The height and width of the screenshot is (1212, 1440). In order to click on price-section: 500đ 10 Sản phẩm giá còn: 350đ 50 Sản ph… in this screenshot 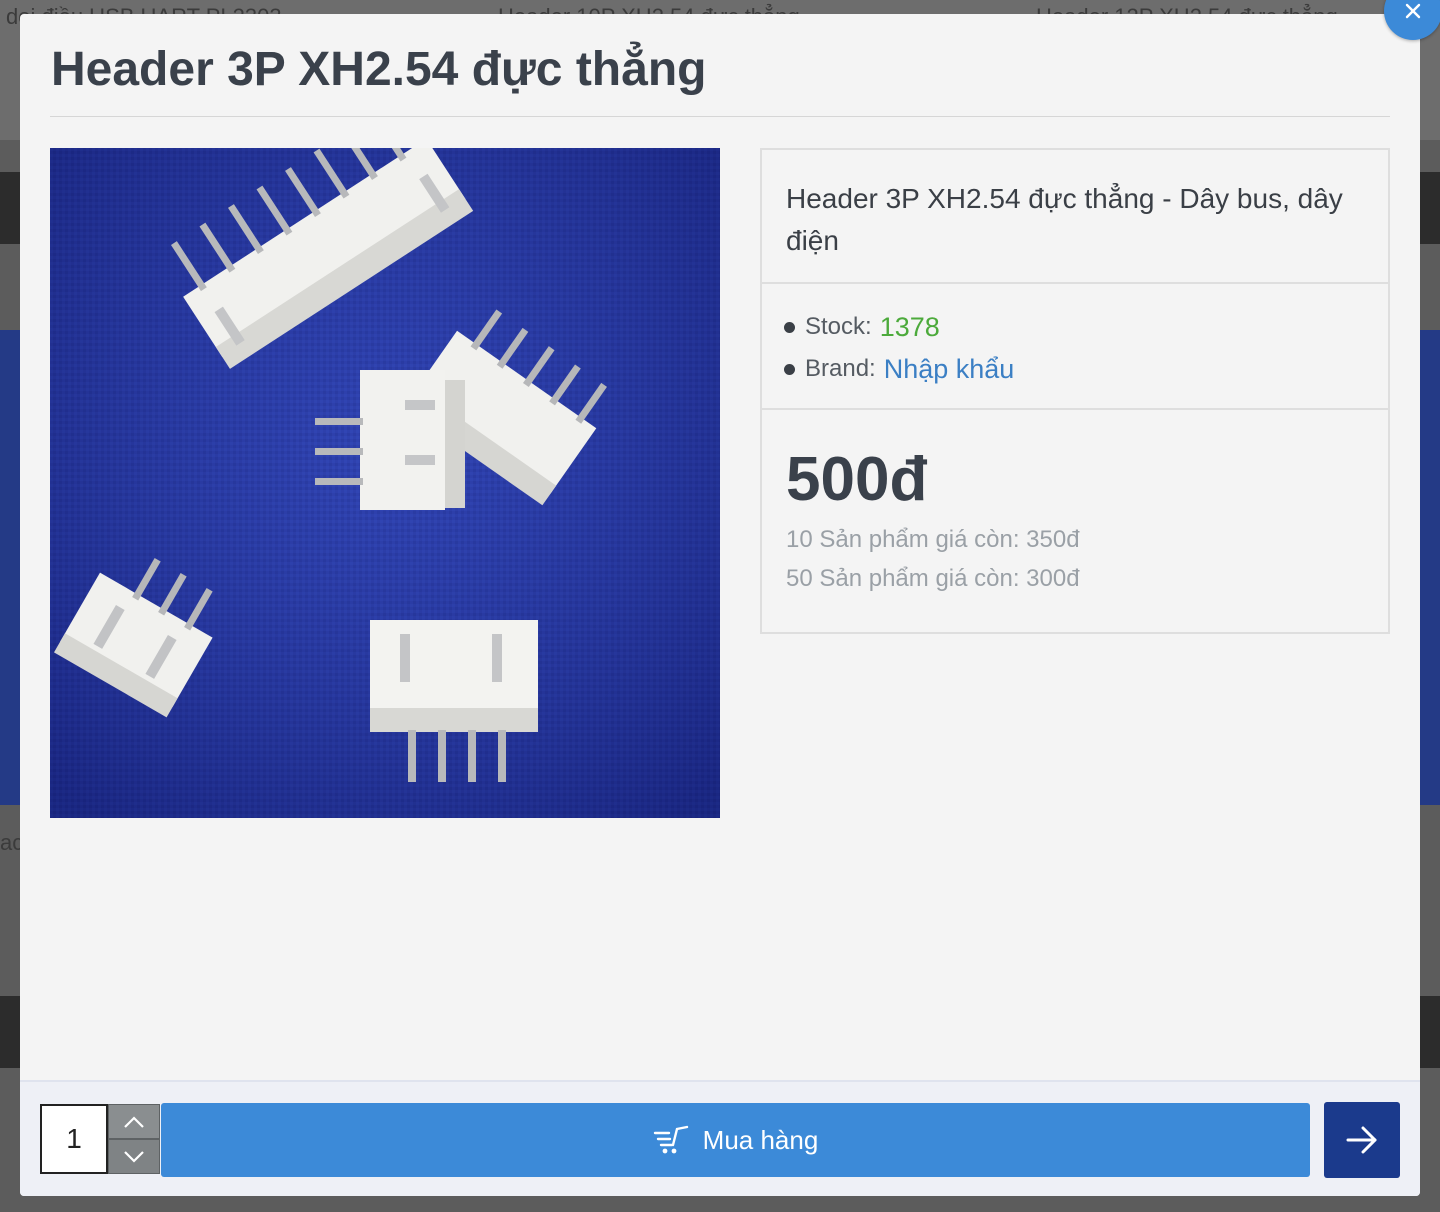, I will do `click(1075, 521)`.